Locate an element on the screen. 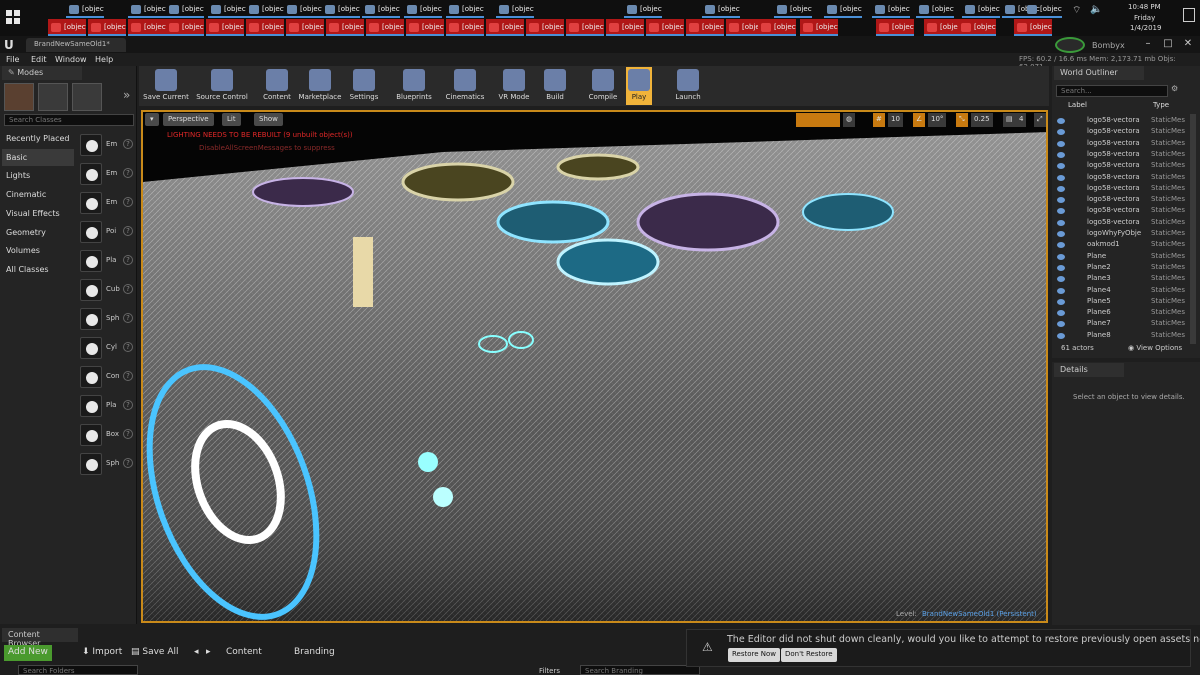 The height and width of the screenshot is (675, 1200). back-icon: ◂ is located at coordinates (196, 653).